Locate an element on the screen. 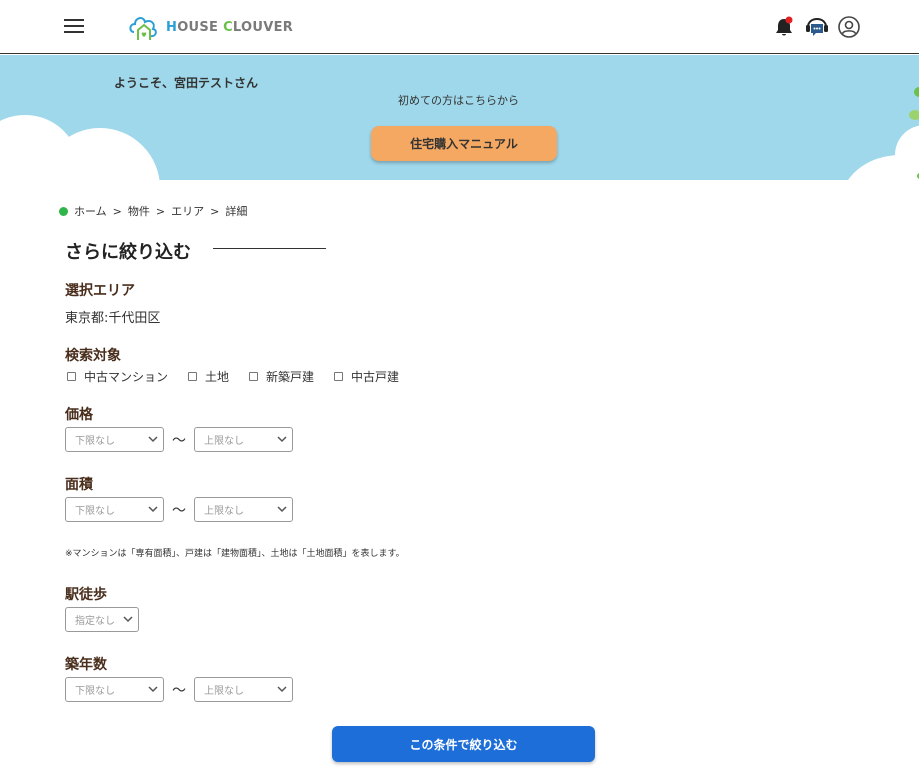  checkbox-label: 土地 is located at coordinates (217, 377).